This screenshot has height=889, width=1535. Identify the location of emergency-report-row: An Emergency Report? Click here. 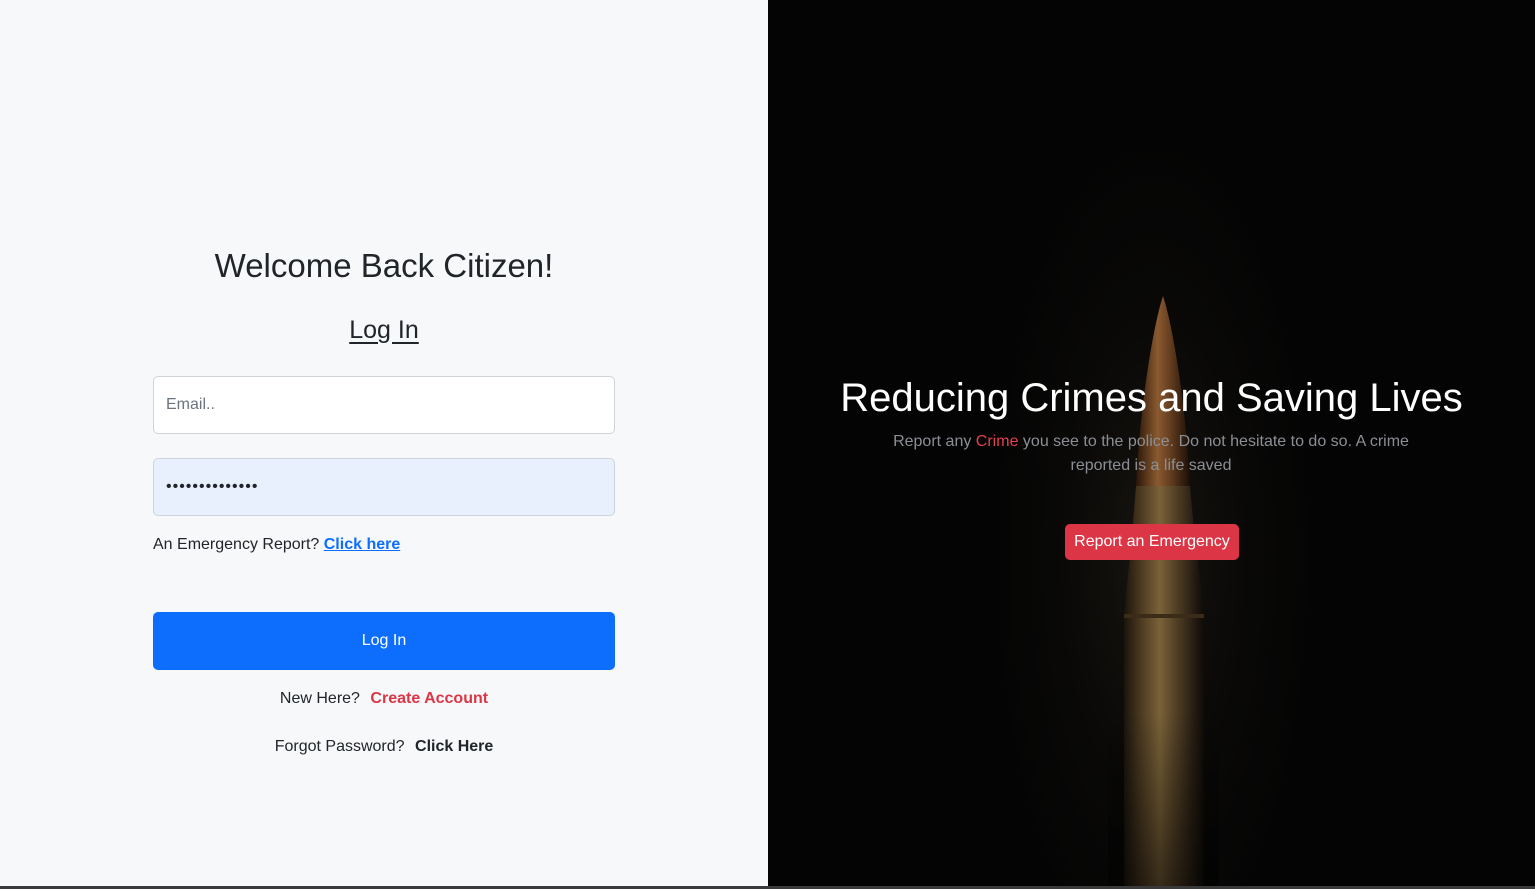
(276, 545).